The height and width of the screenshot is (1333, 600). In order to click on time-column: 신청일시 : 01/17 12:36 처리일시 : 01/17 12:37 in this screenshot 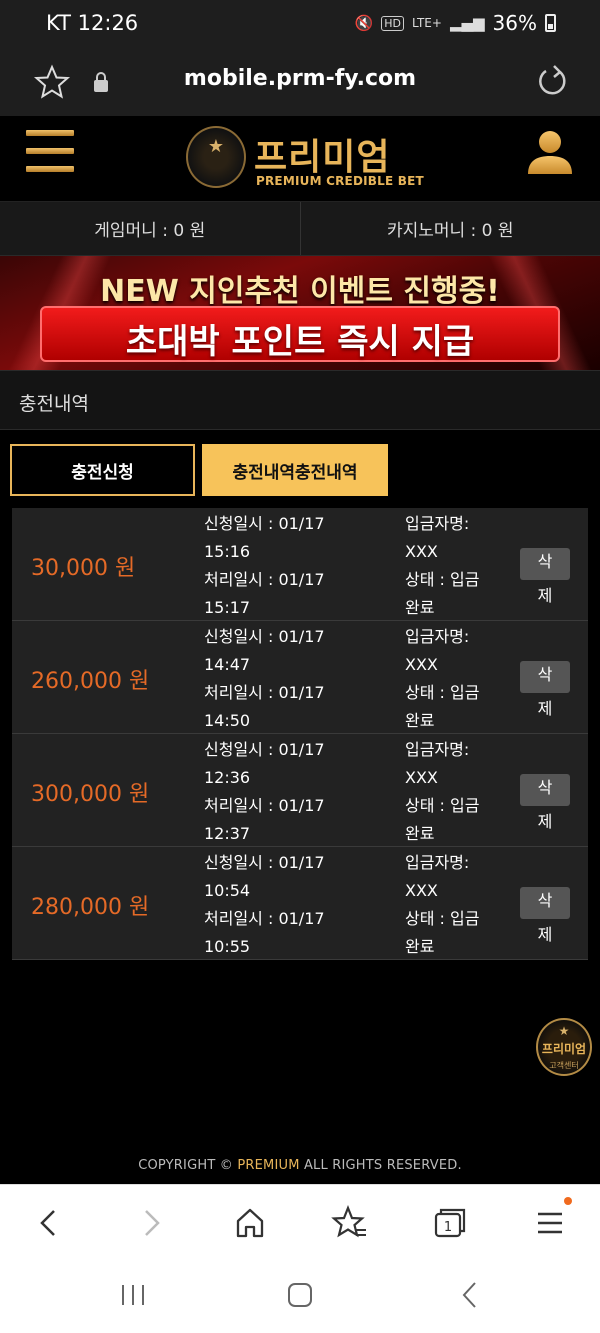, I will do `click(299, 792)`.